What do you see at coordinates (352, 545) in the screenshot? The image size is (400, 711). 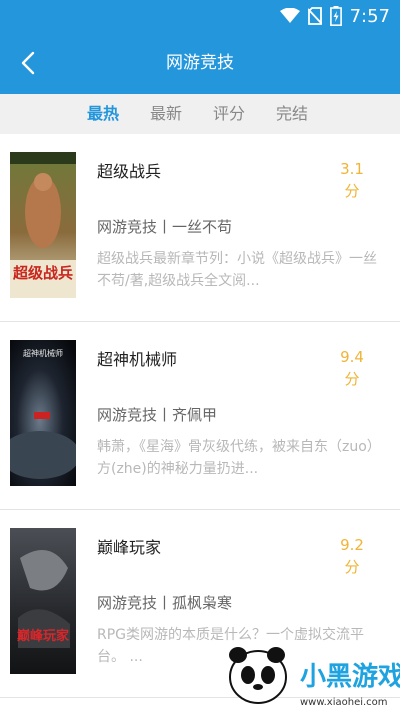 I see `score-value: 9.2` at bounding box center [352, 545].